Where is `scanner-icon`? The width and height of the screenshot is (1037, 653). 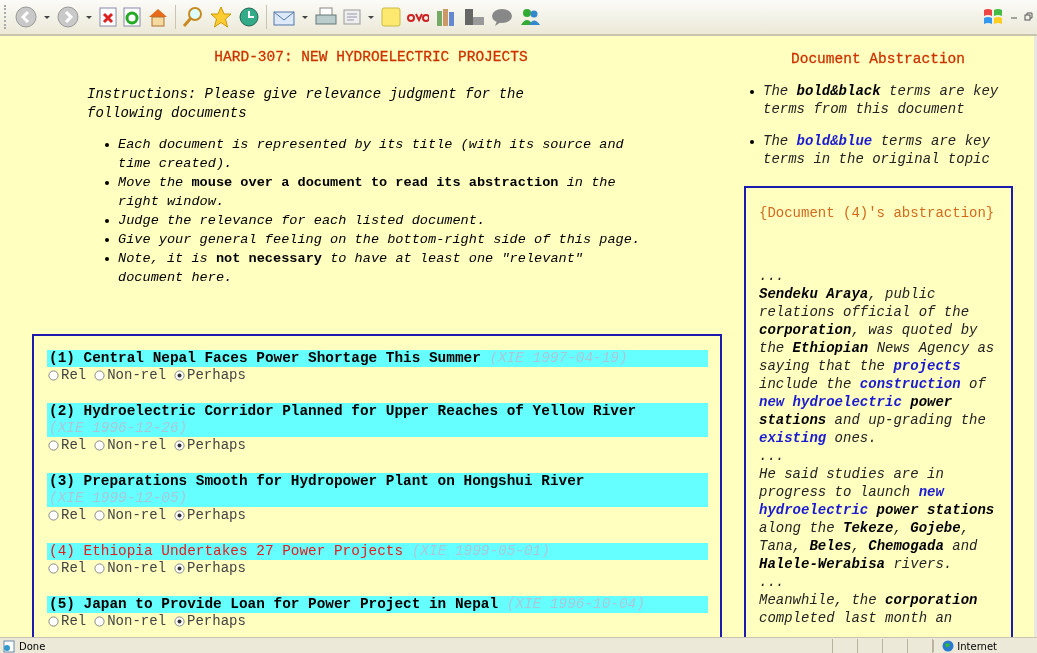
scanner-icon is located at coordinates (474, 17).